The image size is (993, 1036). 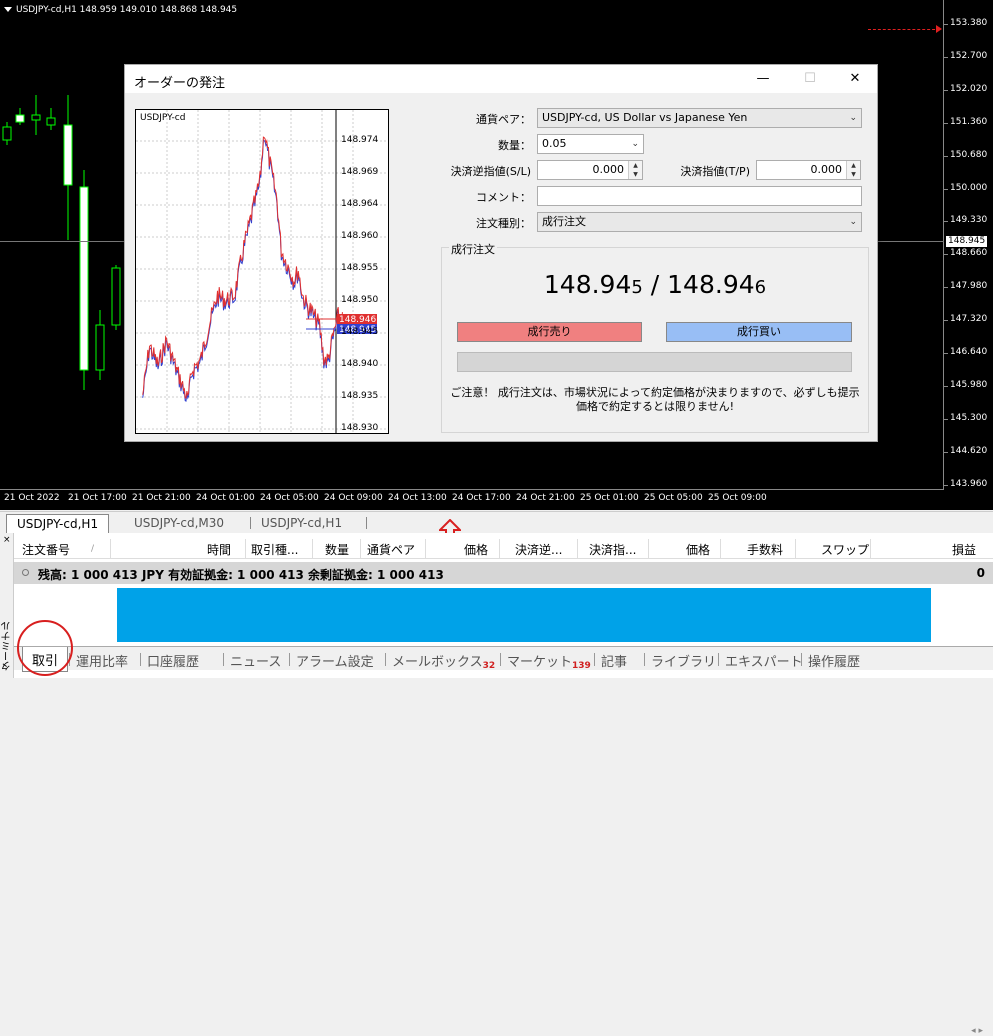 I want to click on minimize-icon: —, so click(x=763, y=79).